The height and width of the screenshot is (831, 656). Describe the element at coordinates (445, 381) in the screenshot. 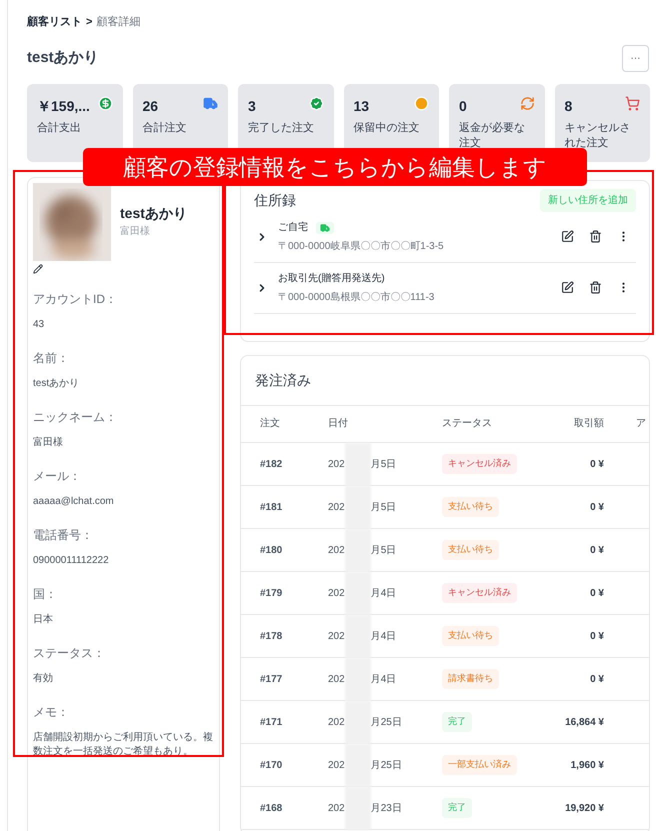

I see `section-title: 発注済み` at that location.